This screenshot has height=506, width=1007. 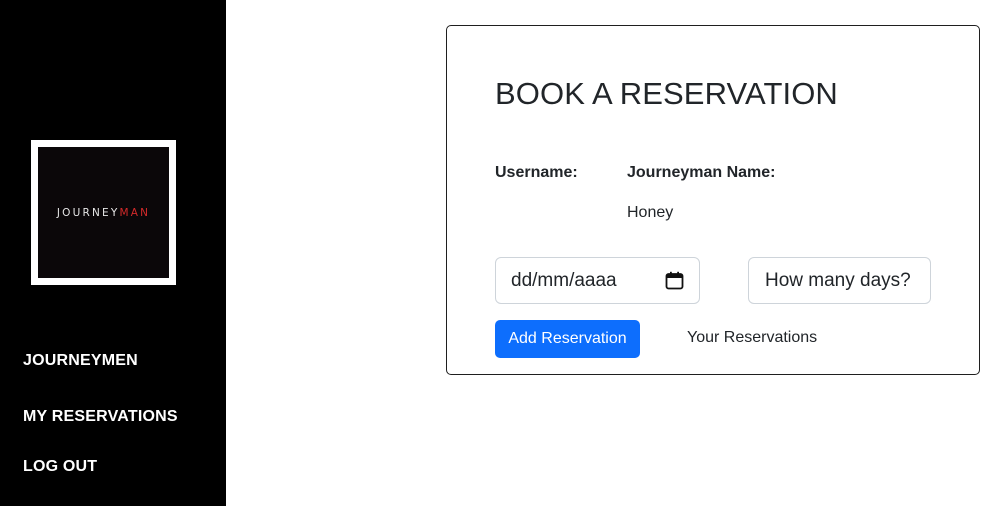 I want to click on calendar-icon, so click(x=674, y=280).